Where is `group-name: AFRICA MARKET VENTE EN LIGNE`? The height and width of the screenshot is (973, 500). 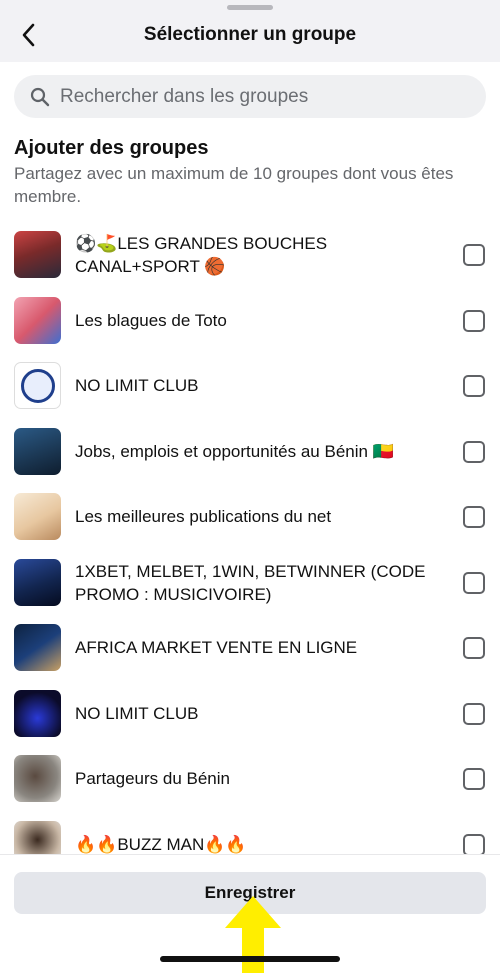 group-name: AFRICA MARKET VENTE EN LIGNE is located at coordinates (216, 647).